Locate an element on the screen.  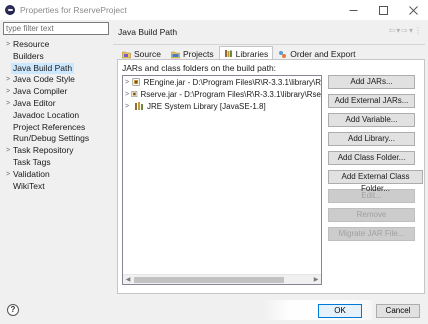
maximize-icon is located at coordinates (383, 10).